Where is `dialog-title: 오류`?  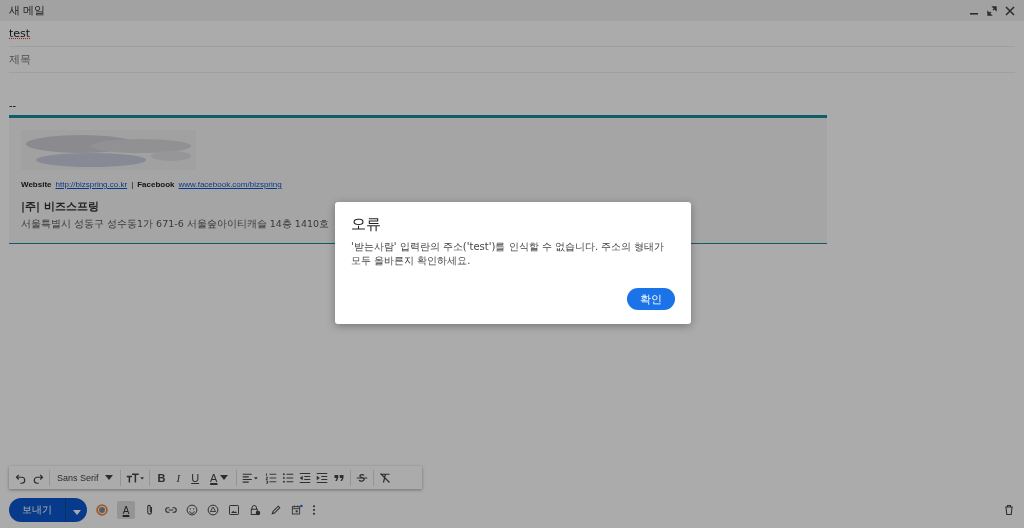 dialog-title: 오류 is located at coordinates (366, 224).